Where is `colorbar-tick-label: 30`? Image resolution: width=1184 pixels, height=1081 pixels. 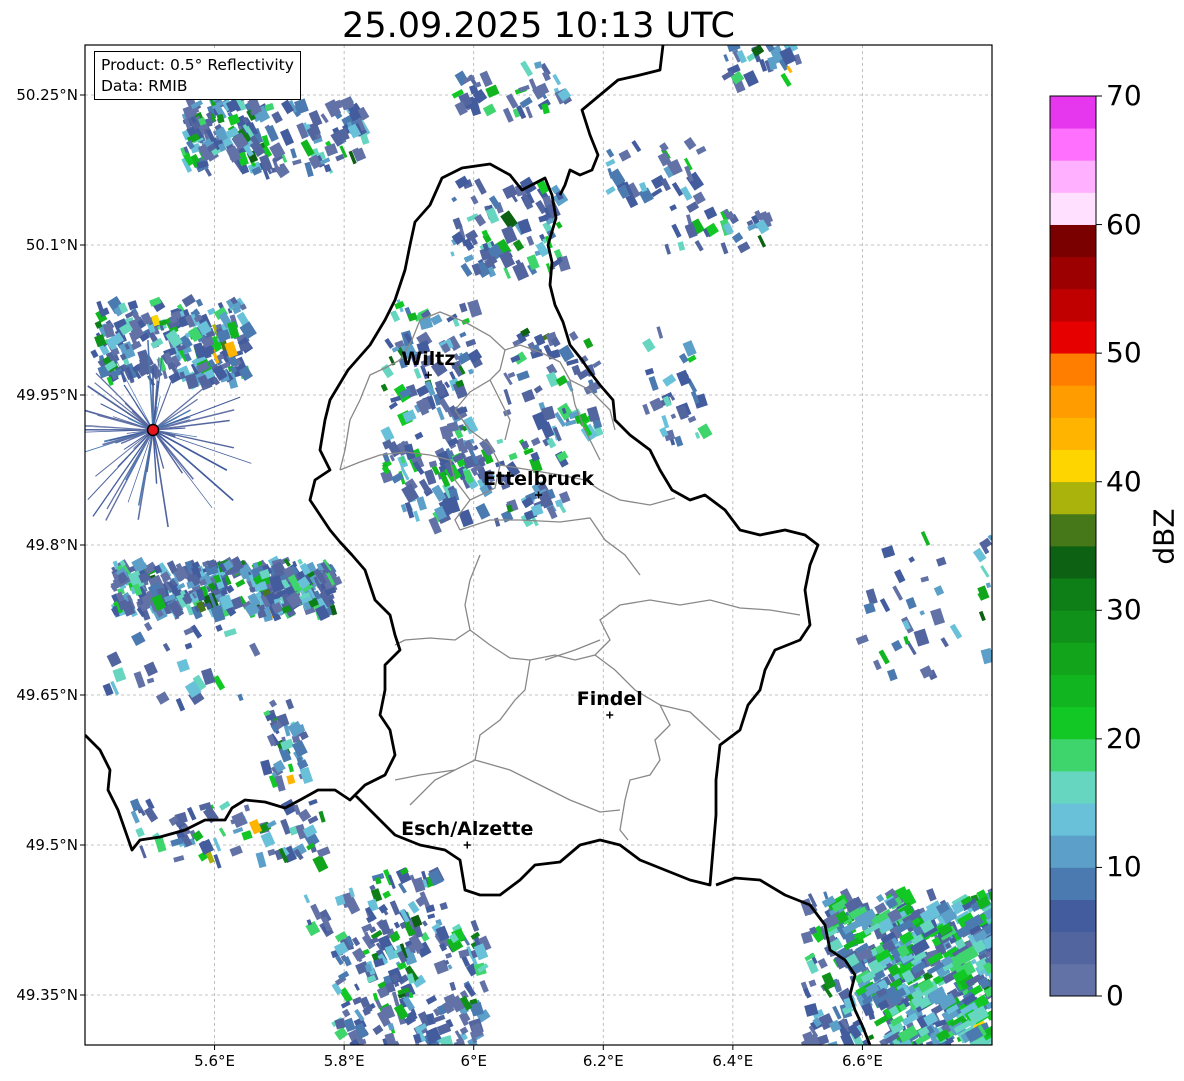 colorbar-tick-label: 30 is located at coordinates (1124, 610).